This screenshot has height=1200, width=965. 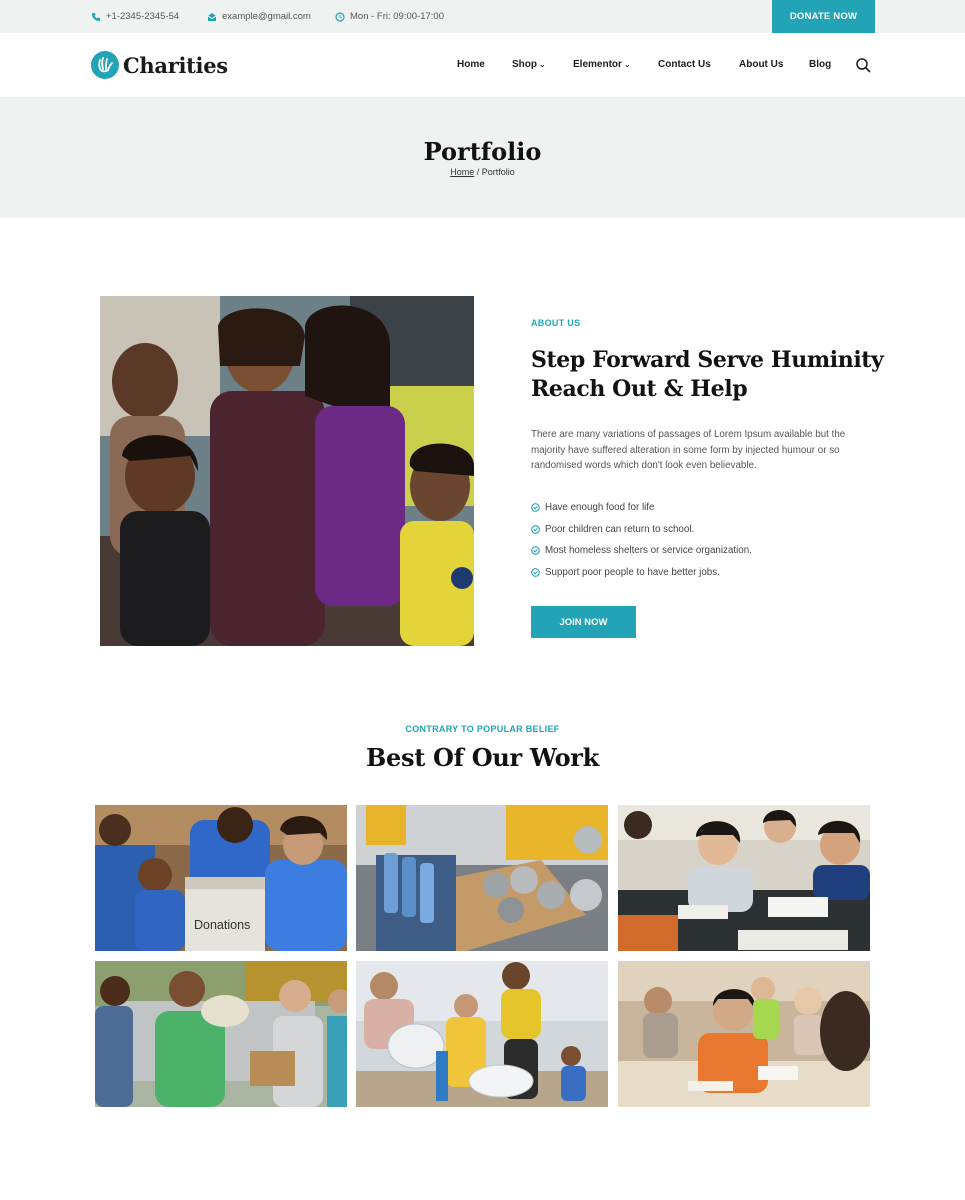 I want to click on search-icon, so click(x=863, y=65).